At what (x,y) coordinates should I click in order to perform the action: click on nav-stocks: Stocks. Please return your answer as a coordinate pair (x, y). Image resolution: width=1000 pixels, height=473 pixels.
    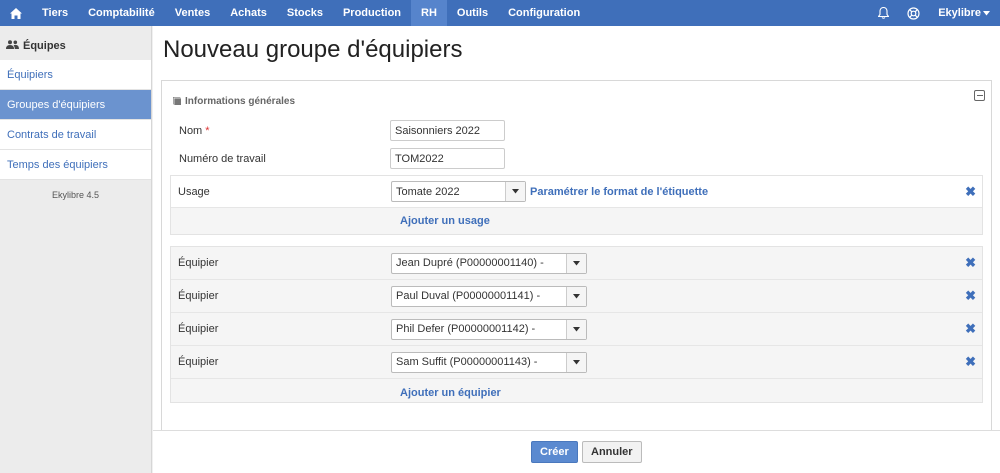
    Looking at the image, I should click on (305, 13).